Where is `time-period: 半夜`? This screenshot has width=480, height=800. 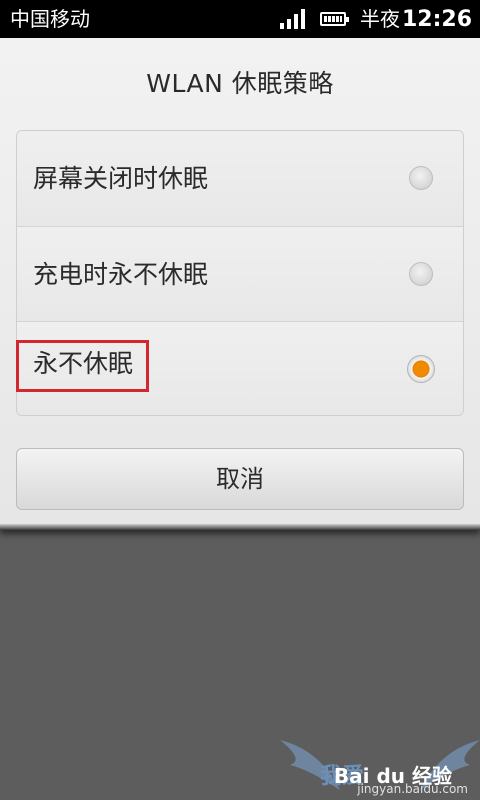 time-period: 半夜 is located at coordinates (379, 18).